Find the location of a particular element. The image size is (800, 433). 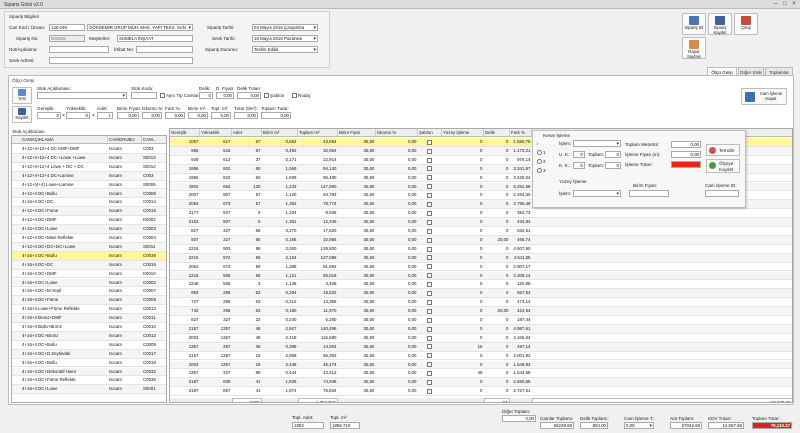

stok-col-aciklama: CAMAÇIKLAMA is located at coordinates (60, 140).